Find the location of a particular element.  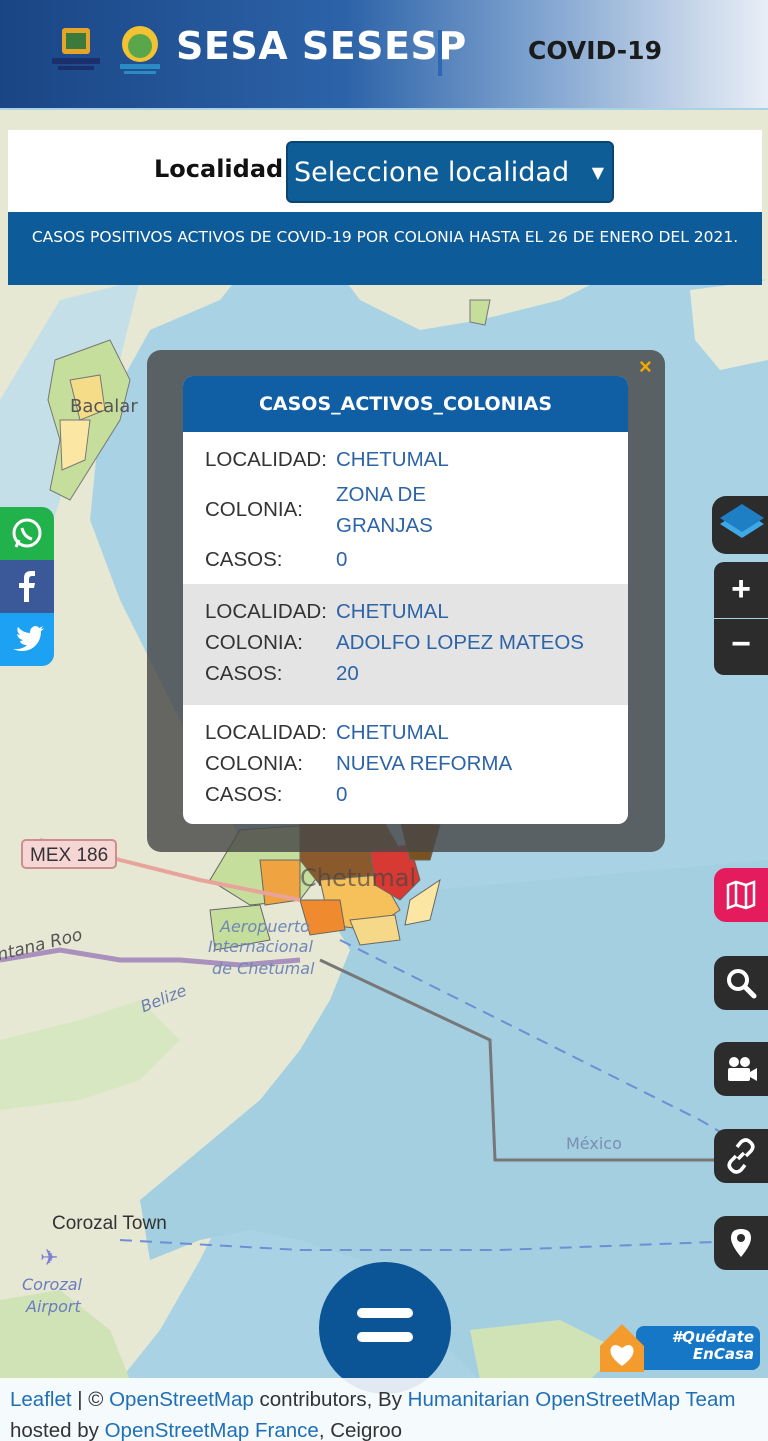

locate-button is located at coordinates (741, 1243).